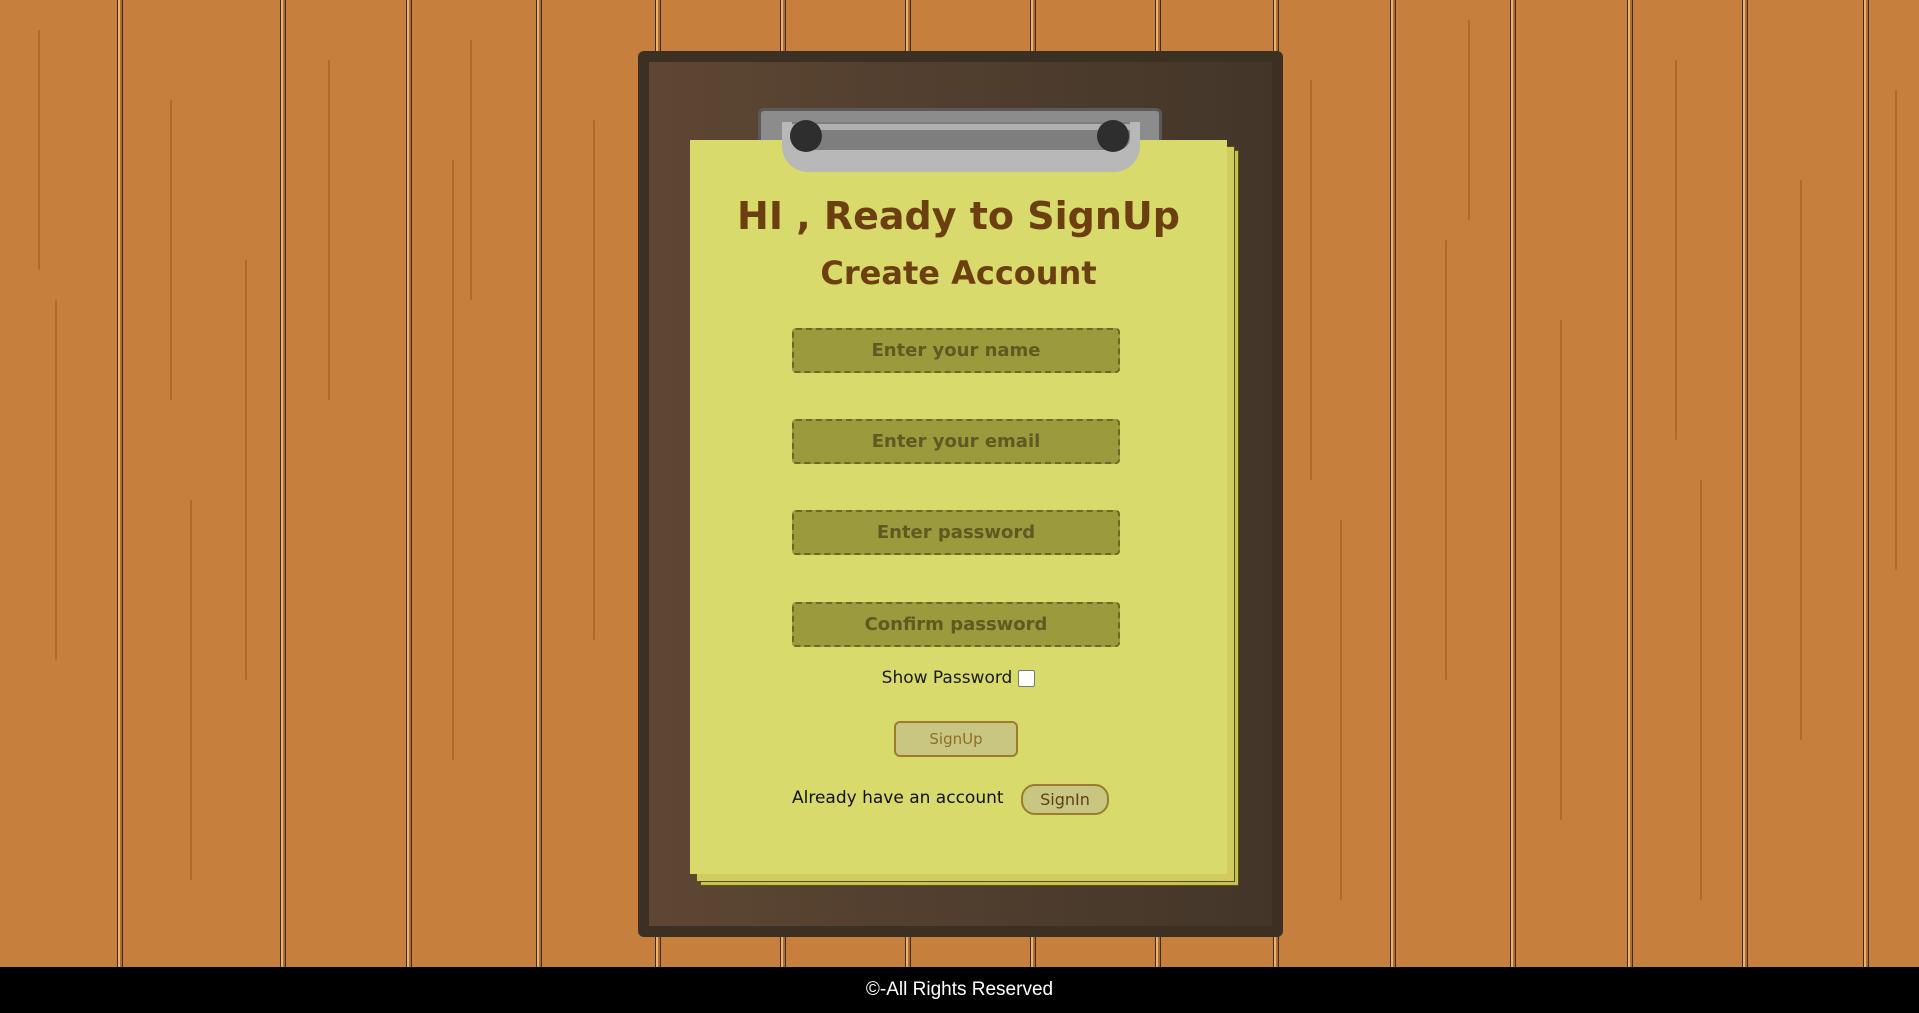  I want to click on show-password-row: Show Password, so click(958, 678).